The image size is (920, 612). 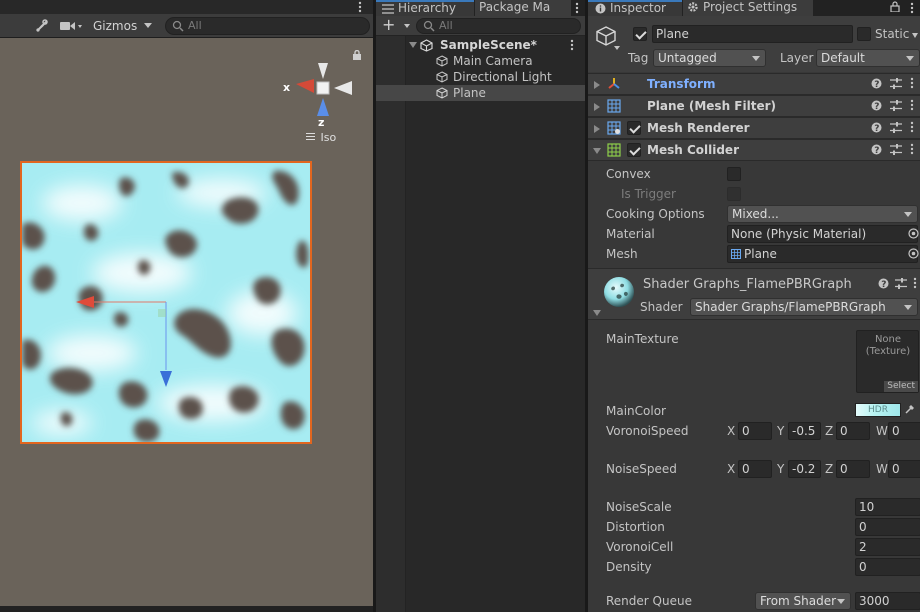 I want to click on noise-speed-w-field: 0, so click(x=904, y=469).